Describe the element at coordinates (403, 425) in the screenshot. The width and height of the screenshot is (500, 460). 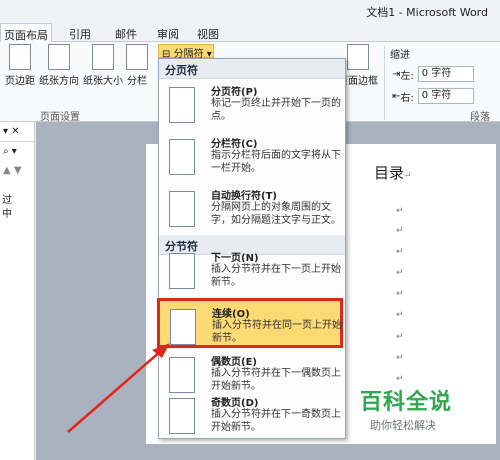
I see `brand-tagline: 助你轻松解决` at that location.